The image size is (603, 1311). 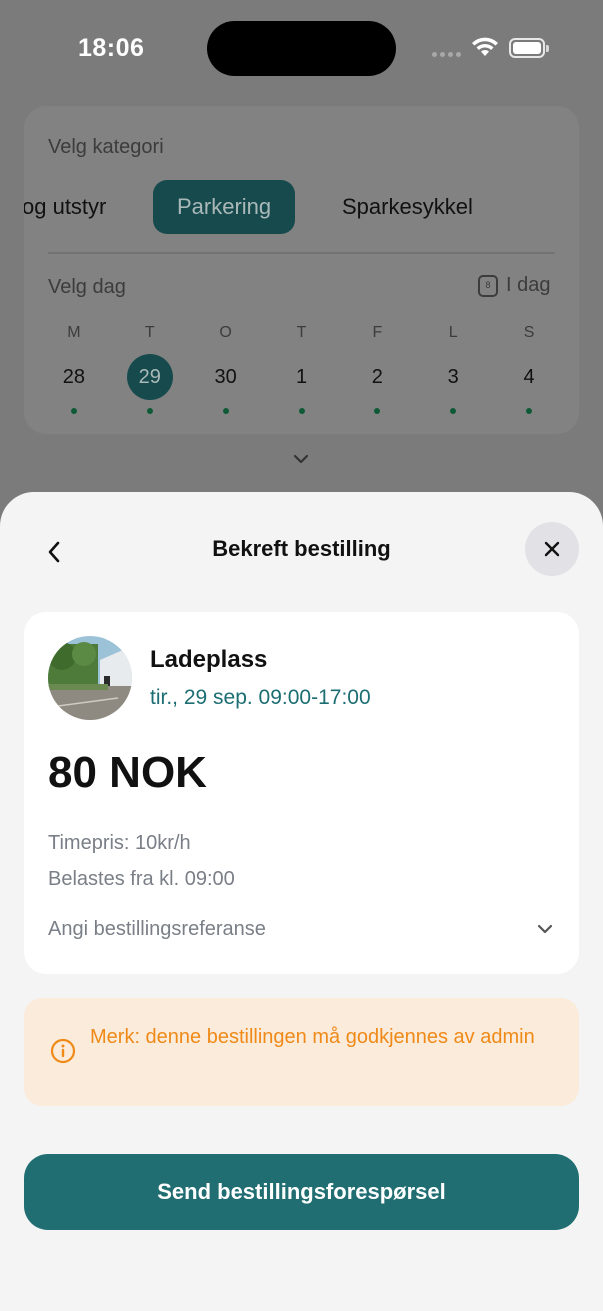 What do you see at coordinates (65, 207) in the screenshot?
I see `category-equipment: og utstyr` at bounding box center [65, 207].